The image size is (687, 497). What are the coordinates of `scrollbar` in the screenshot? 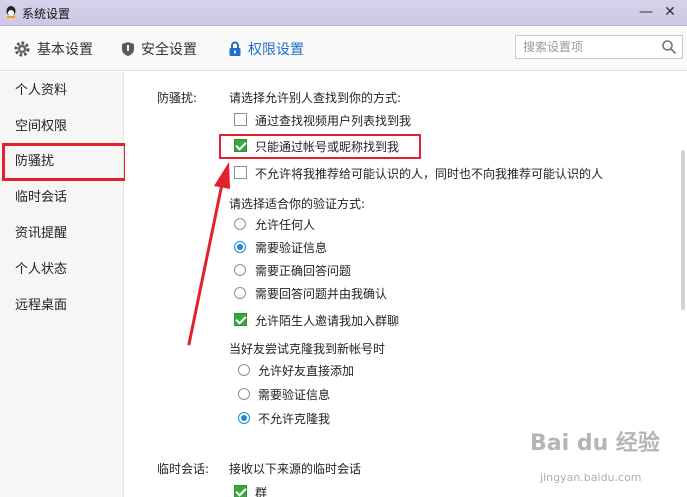 It's located at (683, 230).